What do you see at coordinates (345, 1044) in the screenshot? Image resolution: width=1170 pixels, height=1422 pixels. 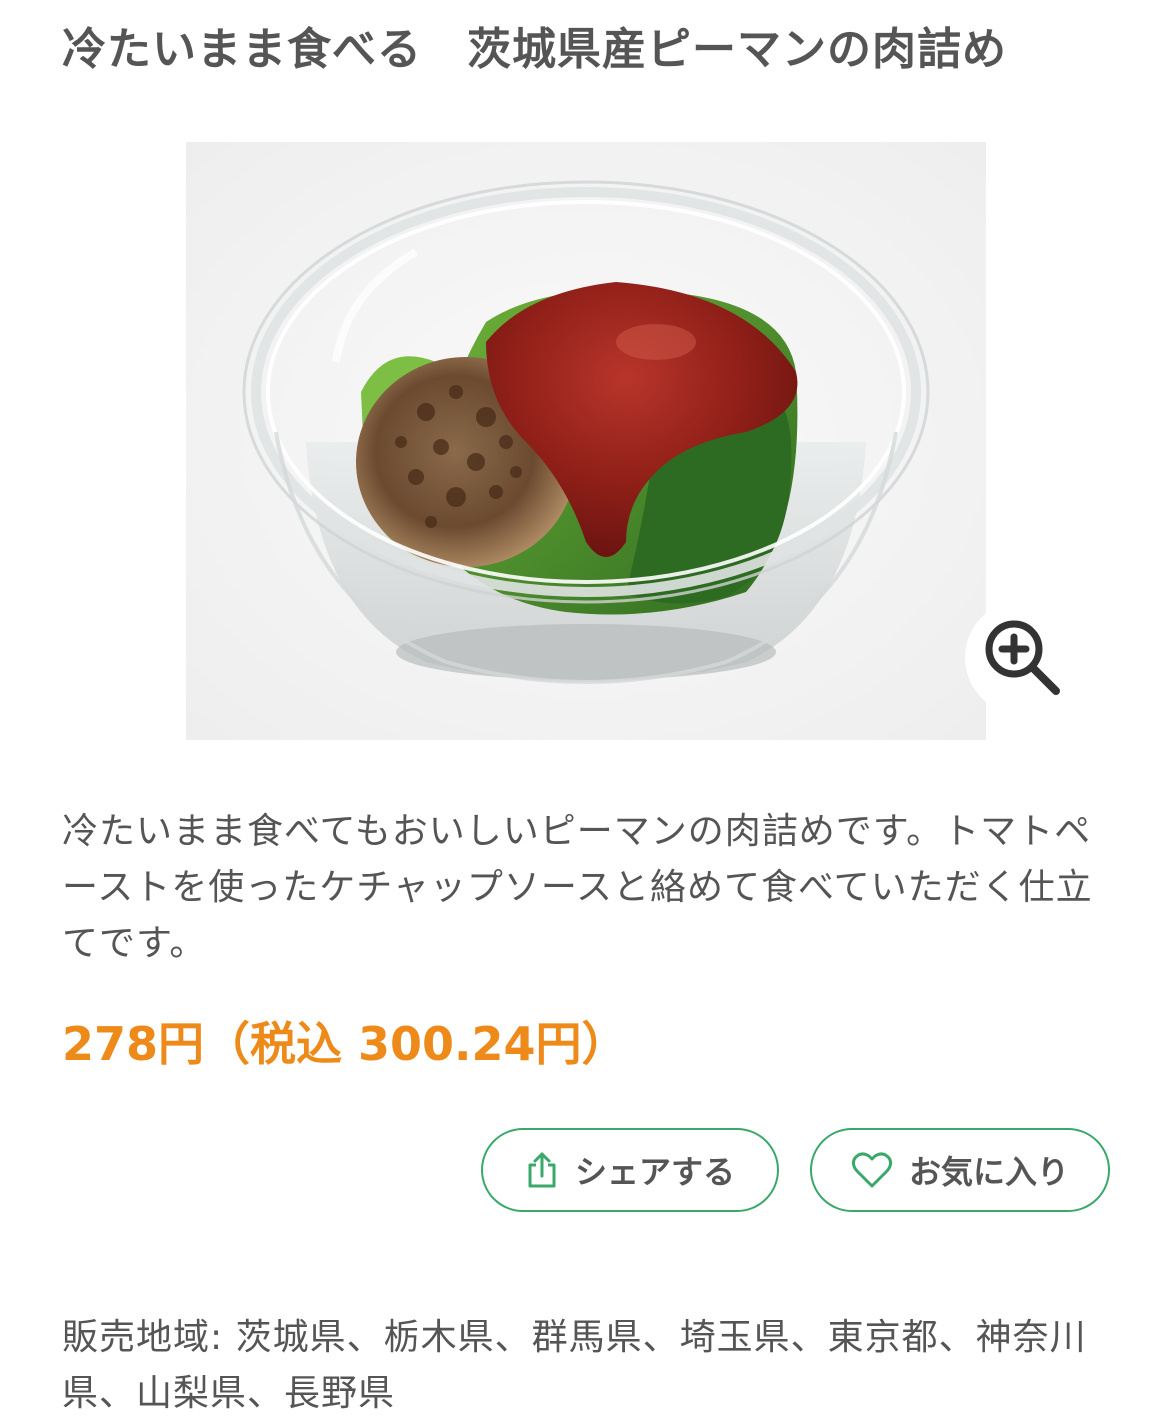 I see `product-price: 278円（税込 300.24円）` at bounding box center [345, 1044].